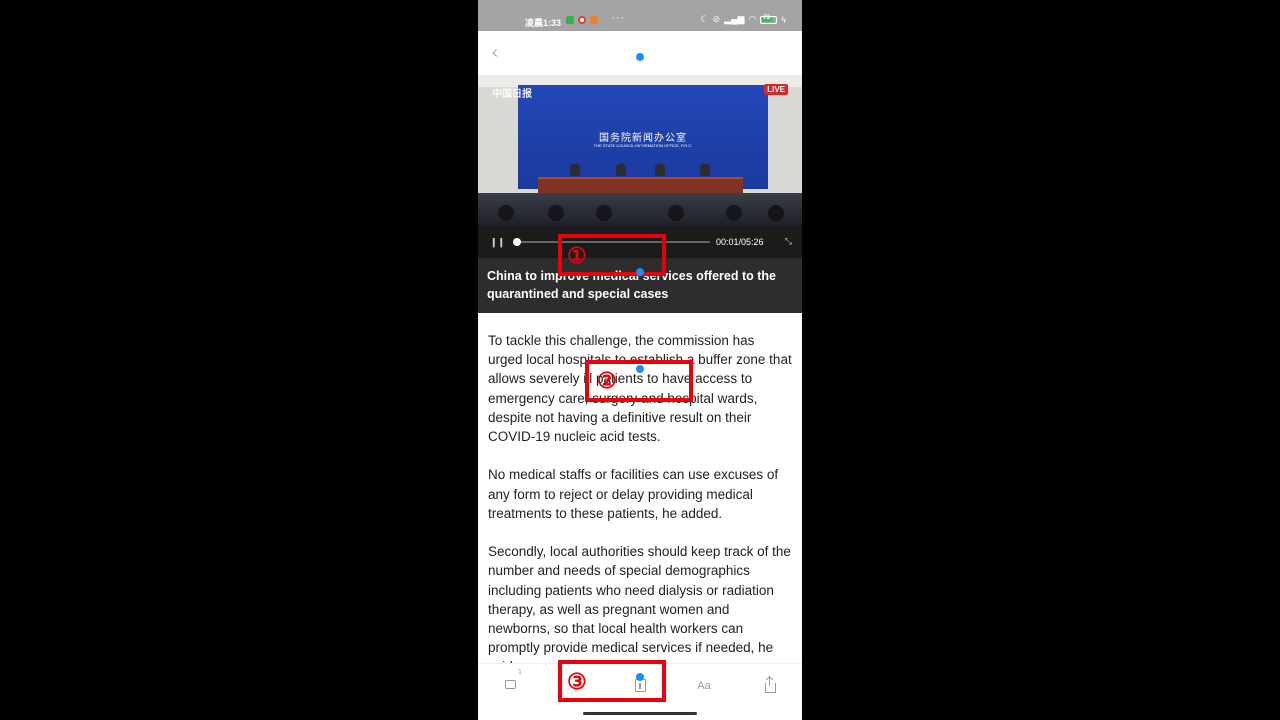  What do you see at coordinates (752, 19) in the screenshot?
I see `wifi-icon: ◠` at bounding box center [752, 19].